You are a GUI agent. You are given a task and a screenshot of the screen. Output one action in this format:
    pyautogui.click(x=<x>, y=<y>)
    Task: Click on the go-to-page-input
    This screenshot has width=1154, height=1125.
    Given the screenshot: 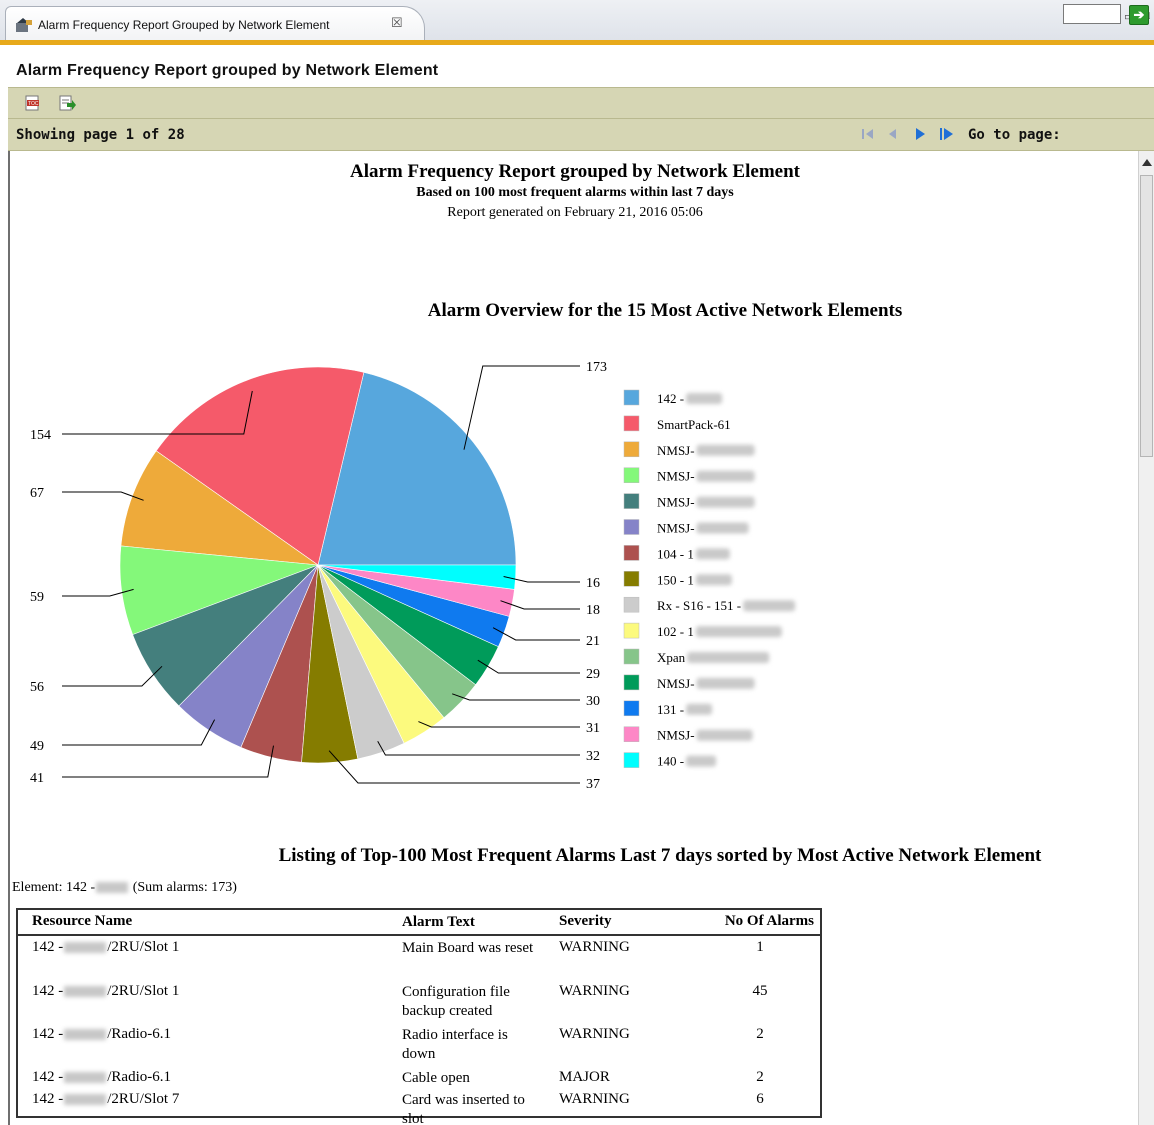 What is the action you would take?
    pyautogui.click(x=1092, y=14)
    